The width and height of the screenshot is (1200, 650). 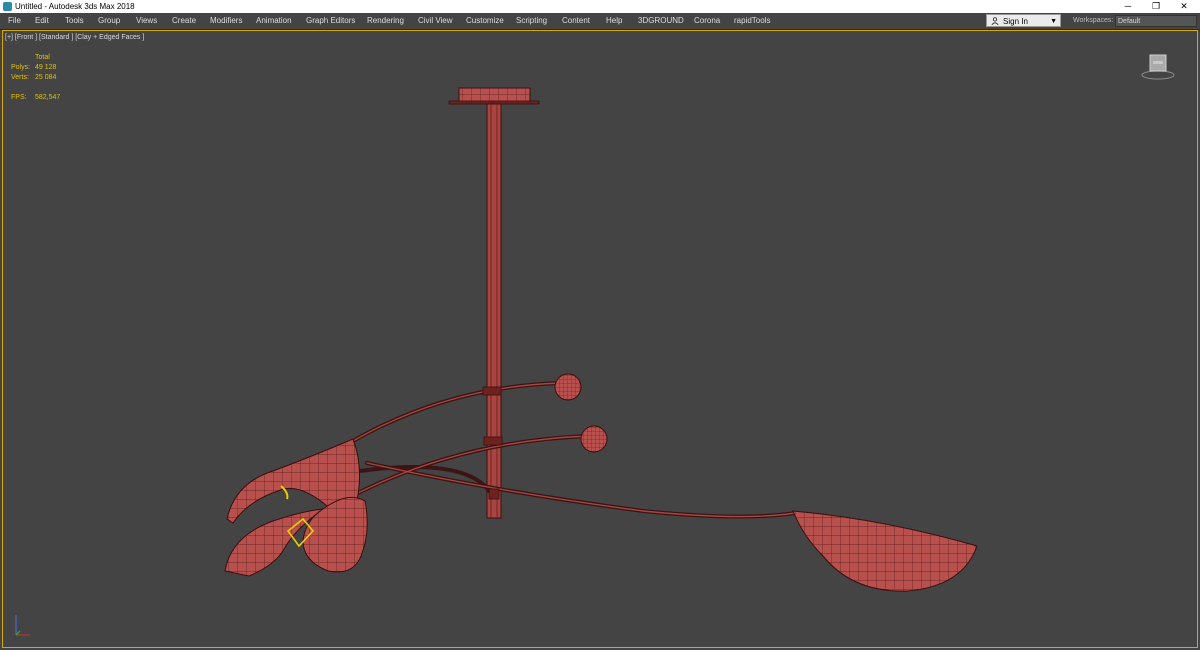 I want to click on menu-customize: Customize, so click(x=485, y=21).